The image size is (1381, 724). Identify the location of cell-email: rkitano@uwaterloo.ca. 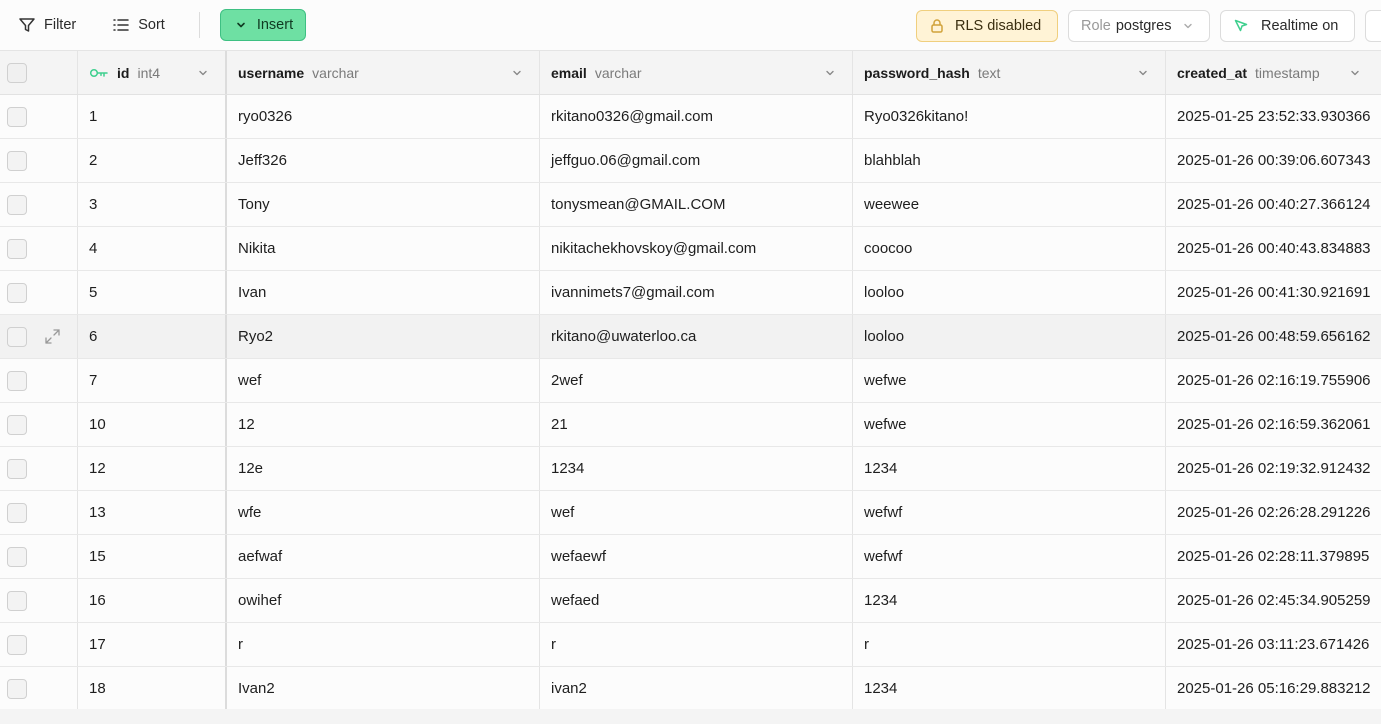
(696, 336).